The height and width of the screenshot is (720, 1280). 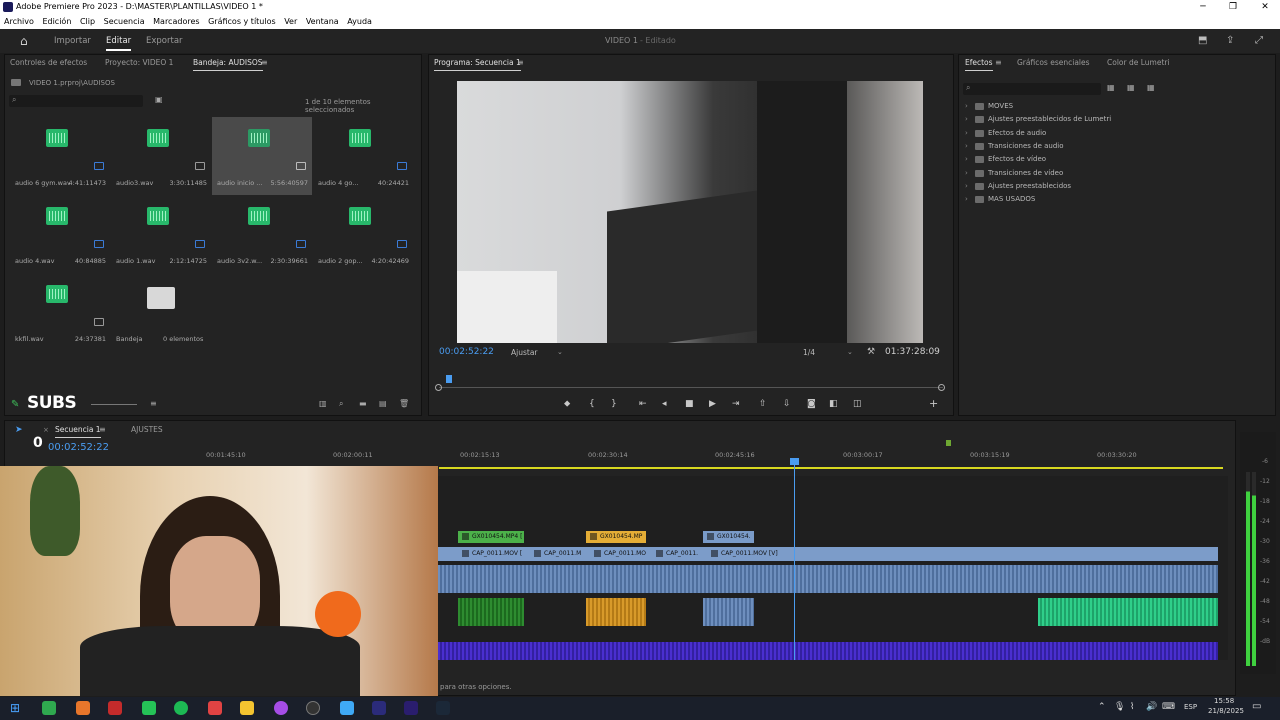 I want to click on language-indicator: ESP, so click(x=1190, y=707).